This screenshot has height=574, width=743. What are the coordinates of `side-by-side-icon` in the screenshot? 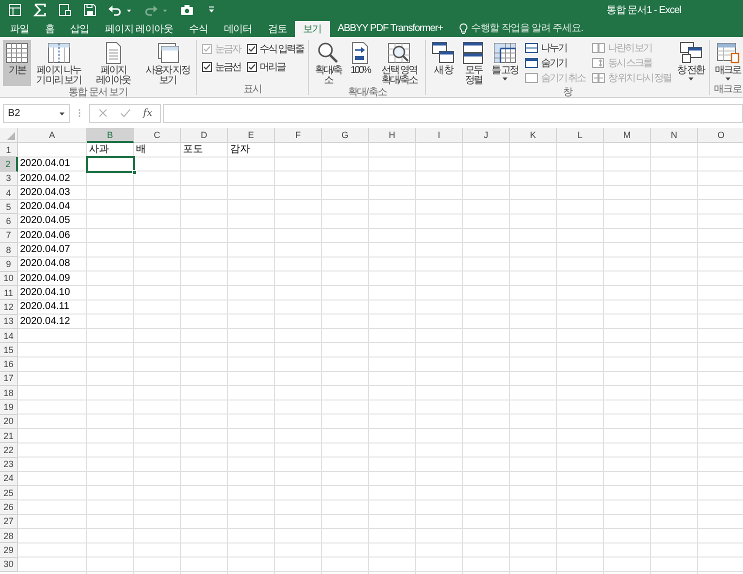 It's located at (598, 48).